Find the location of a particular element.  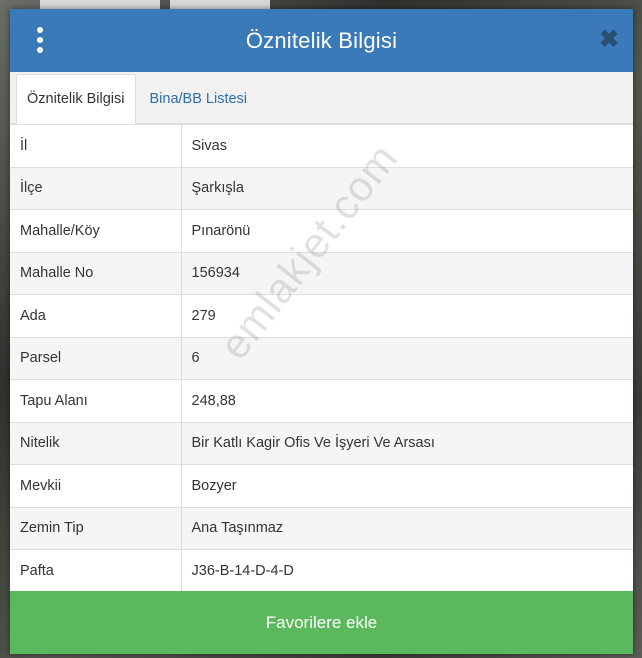

table-row: Mahalle No 156934 is located at coordinates (321, 273).